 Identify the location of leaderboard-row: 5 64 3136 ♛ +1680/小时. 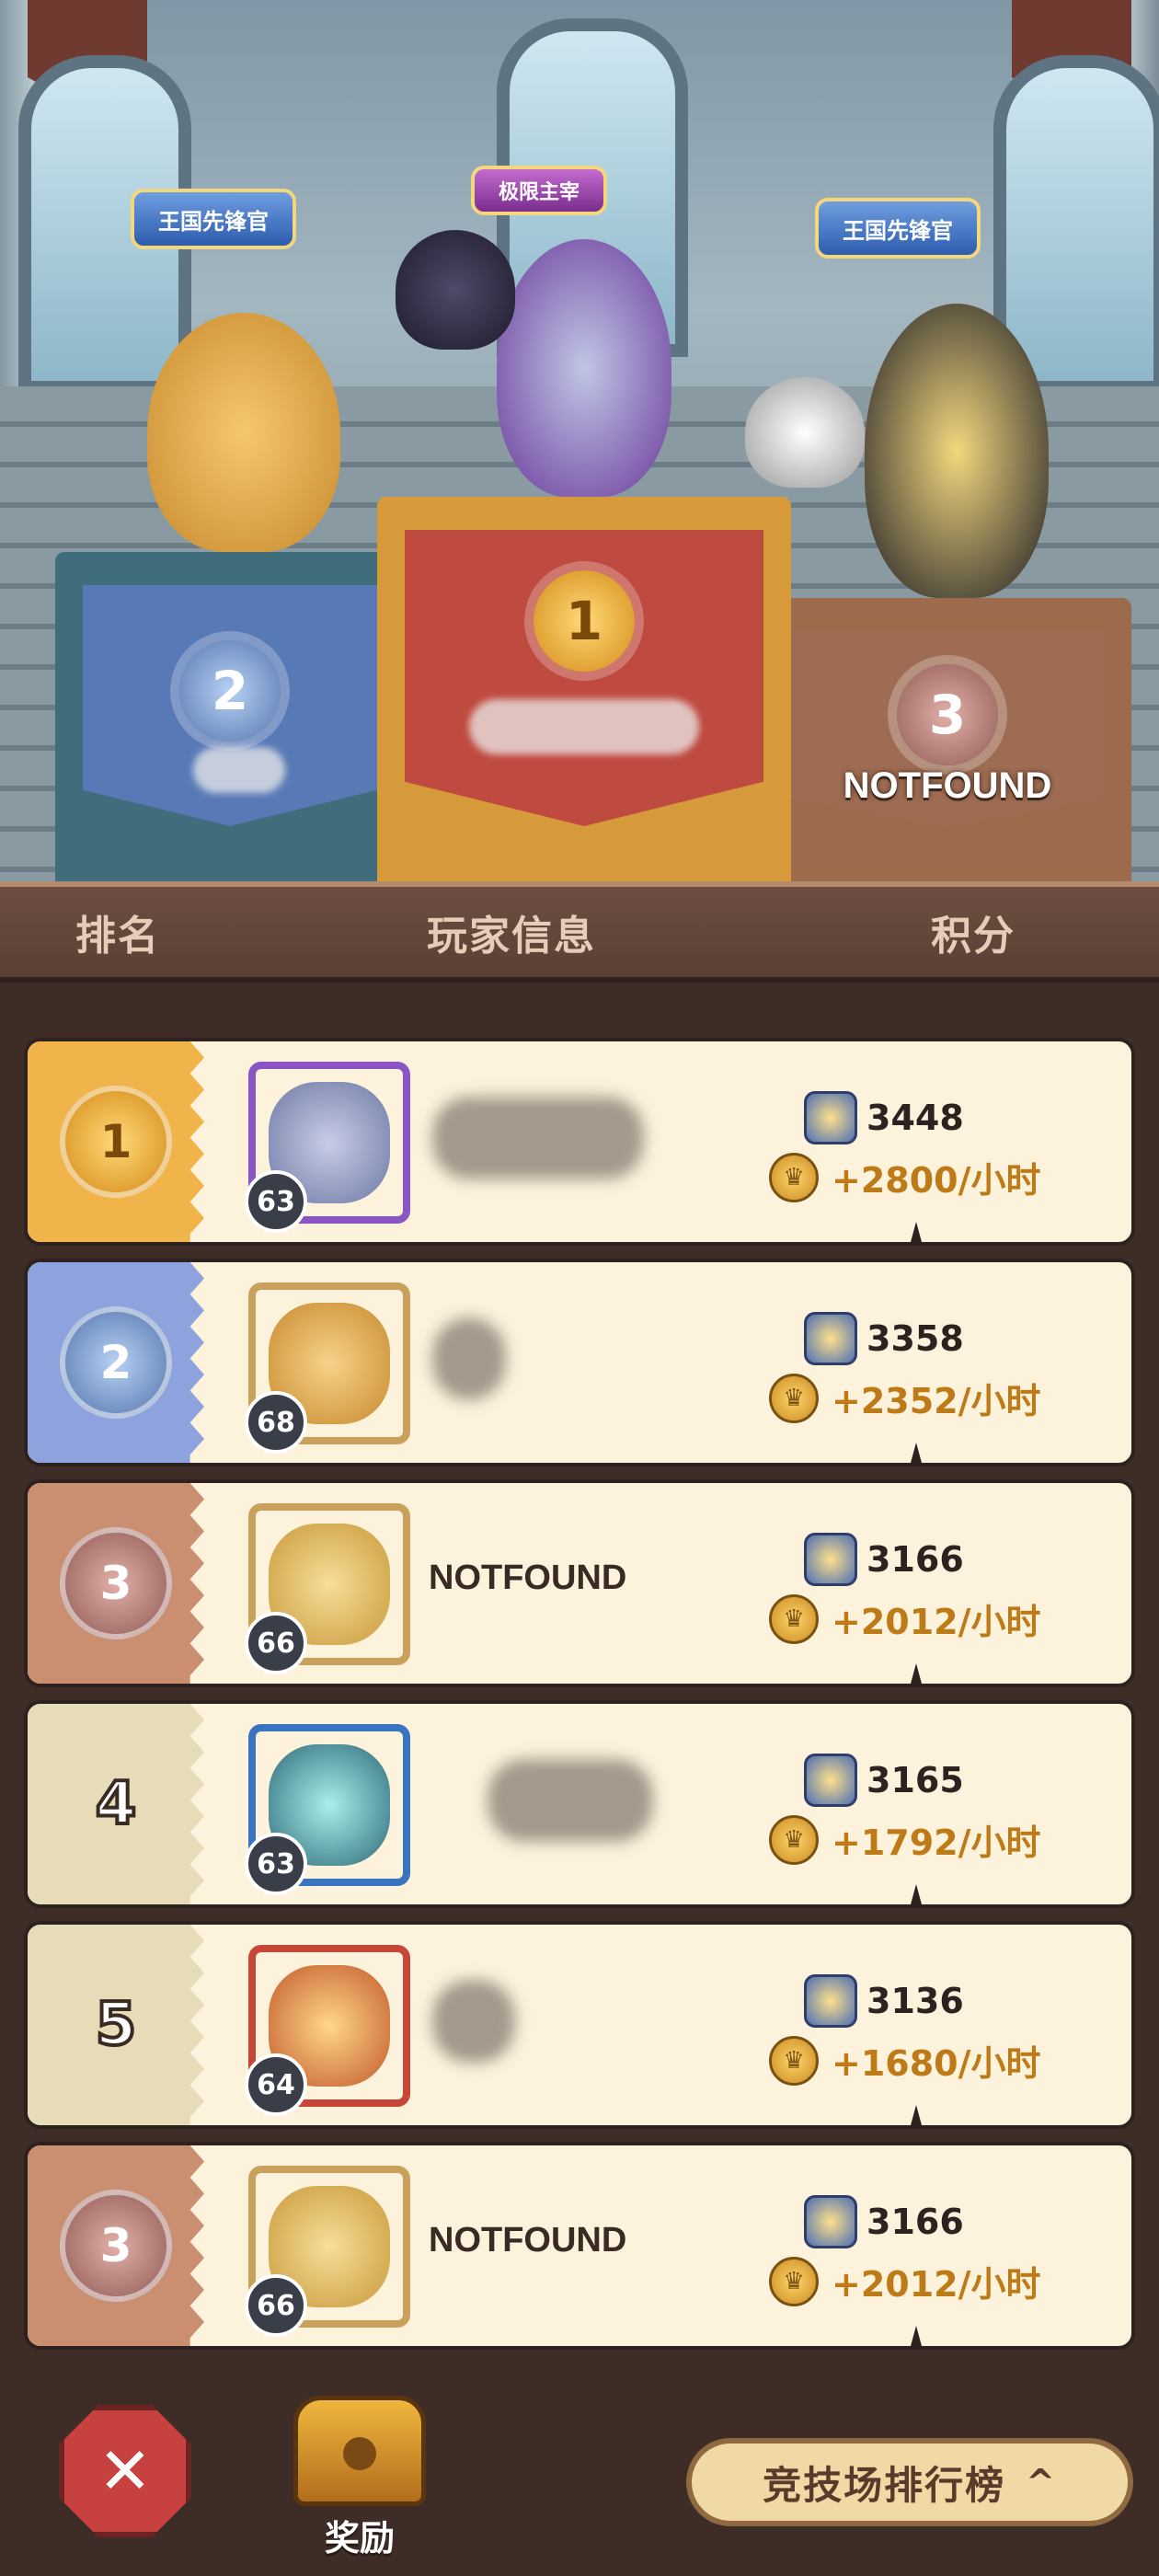
(579, 2025).